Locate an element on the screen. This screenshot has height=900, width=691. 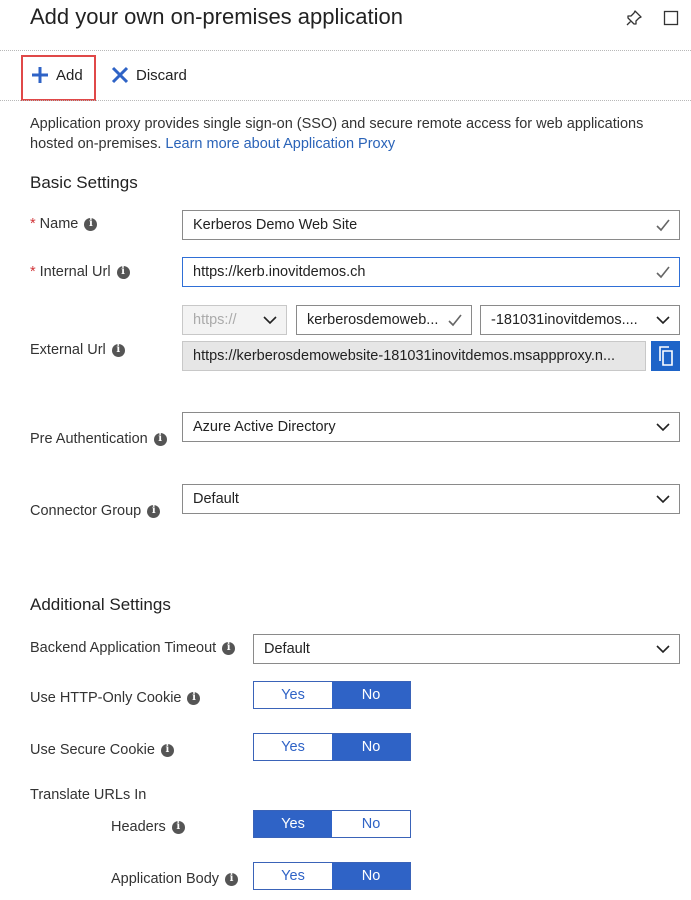
scheme-value: https:// is located at coordinates (215, 320).